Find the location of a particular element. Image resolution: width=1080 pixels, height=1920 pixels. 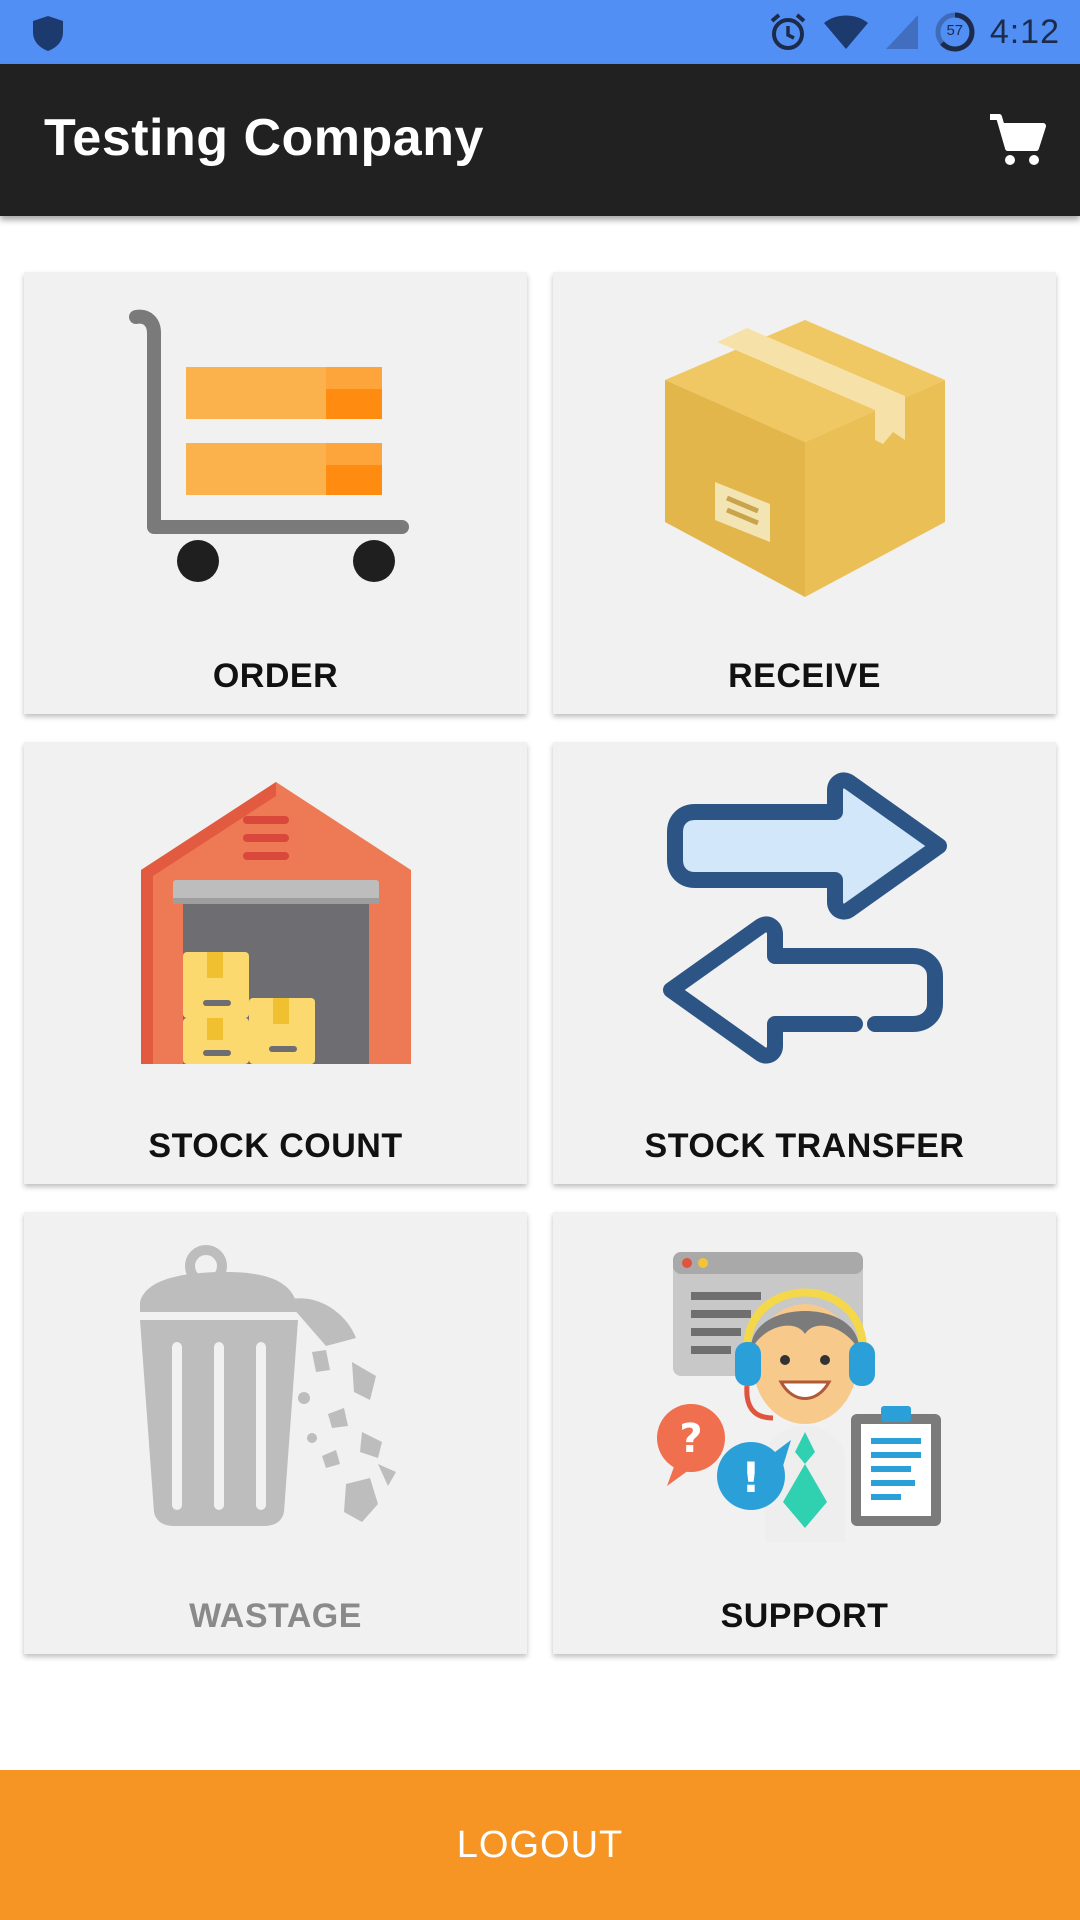

tile-stock-transfer: STOCK TRANSFER is located at coordinates (804, 963).